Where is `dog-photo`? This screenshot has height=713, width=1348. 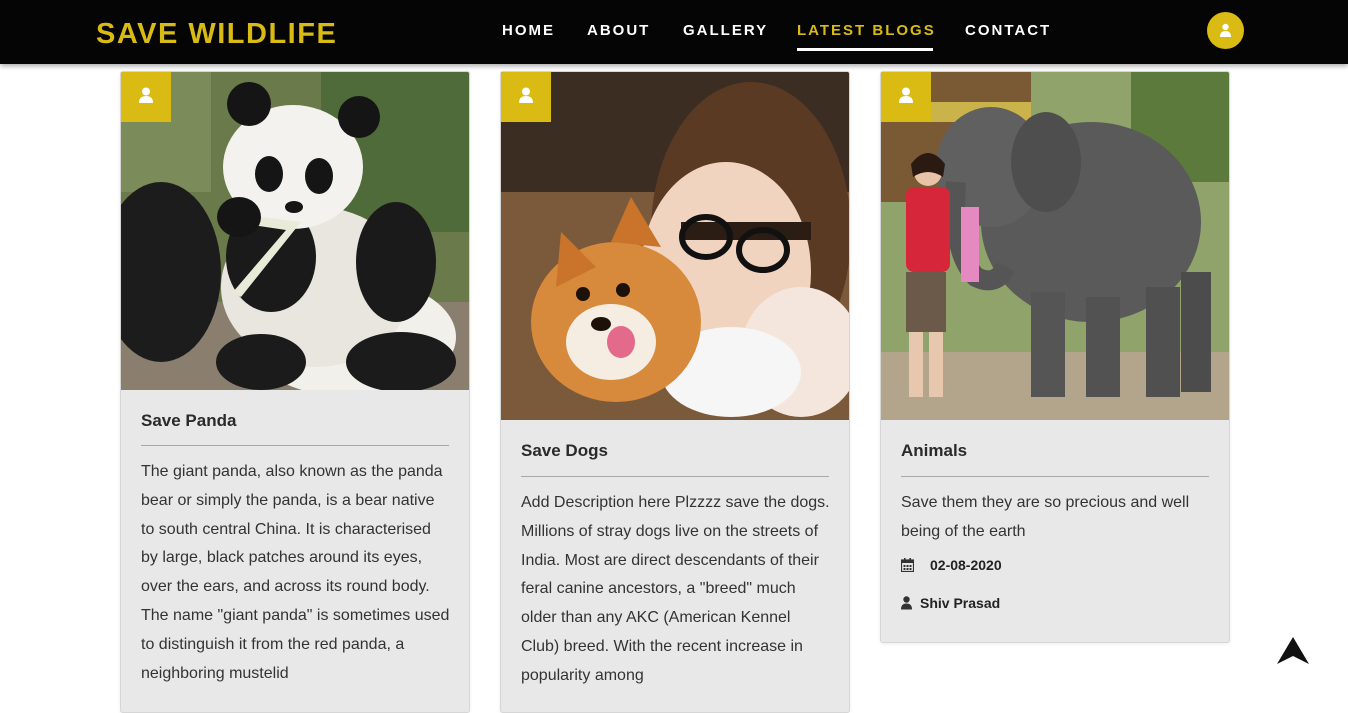
dog-photo is located at coordinates (675, 246).